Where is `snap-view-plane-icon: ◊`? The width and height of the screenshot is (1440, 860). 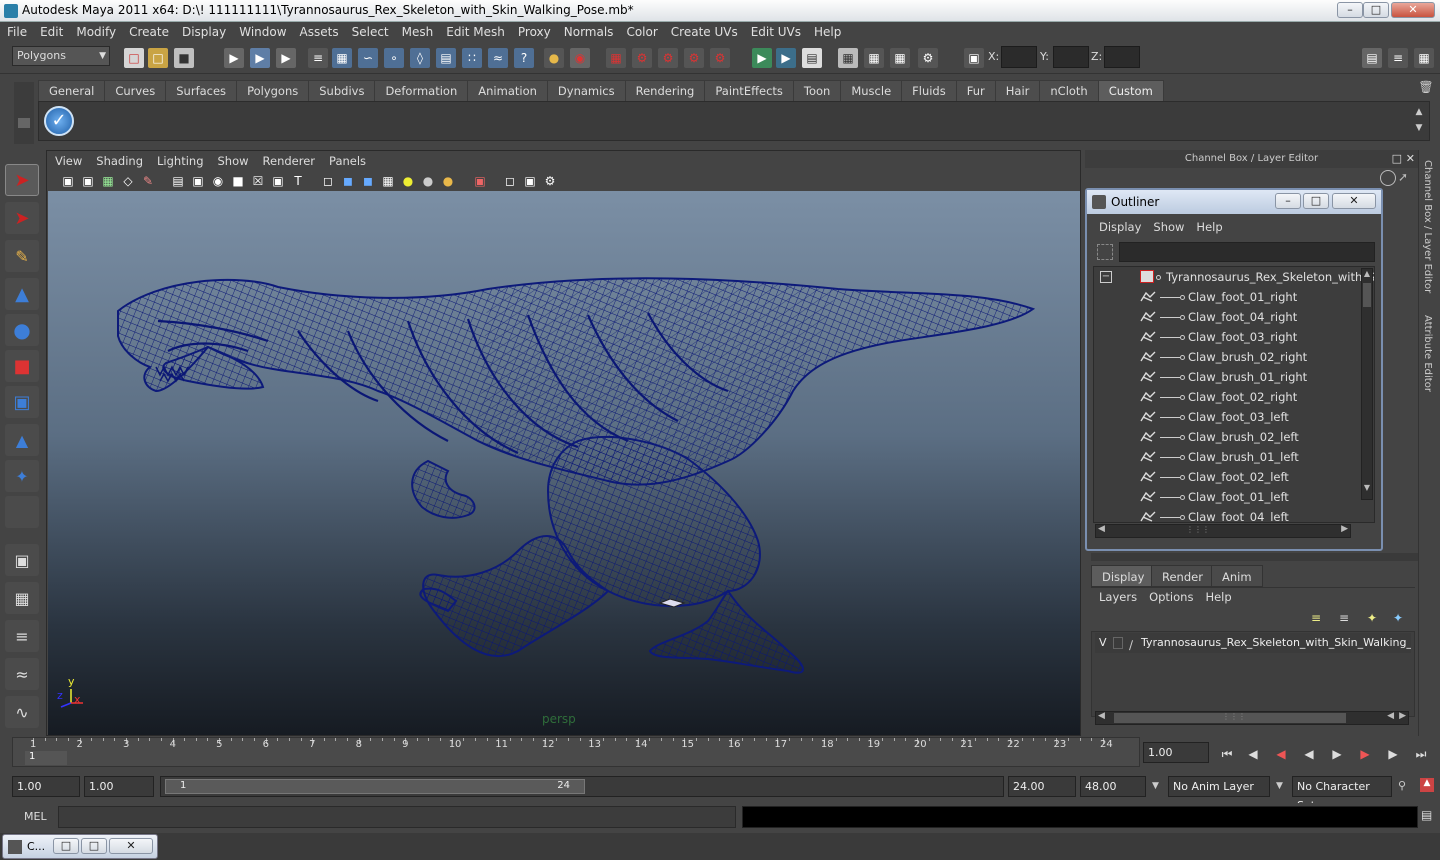
snap-view-plane-icon: ◊ is located at coordinates (420, 58).